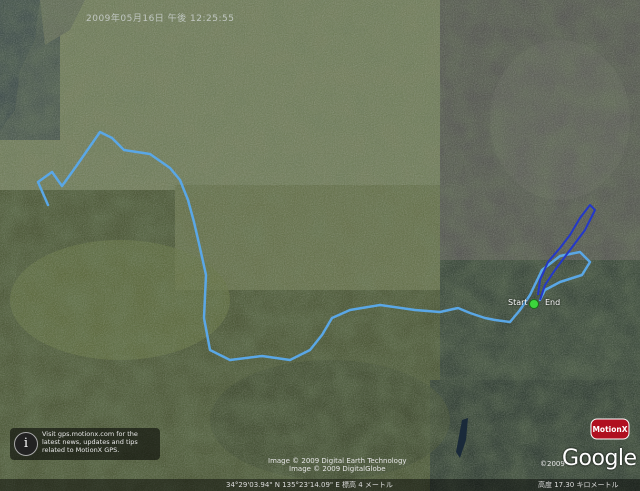 The width and height of the screenshot is (640, 491). Describe the element at coordinates (599, 458) in the screenshot. I see `google-logo: Google` at that location.